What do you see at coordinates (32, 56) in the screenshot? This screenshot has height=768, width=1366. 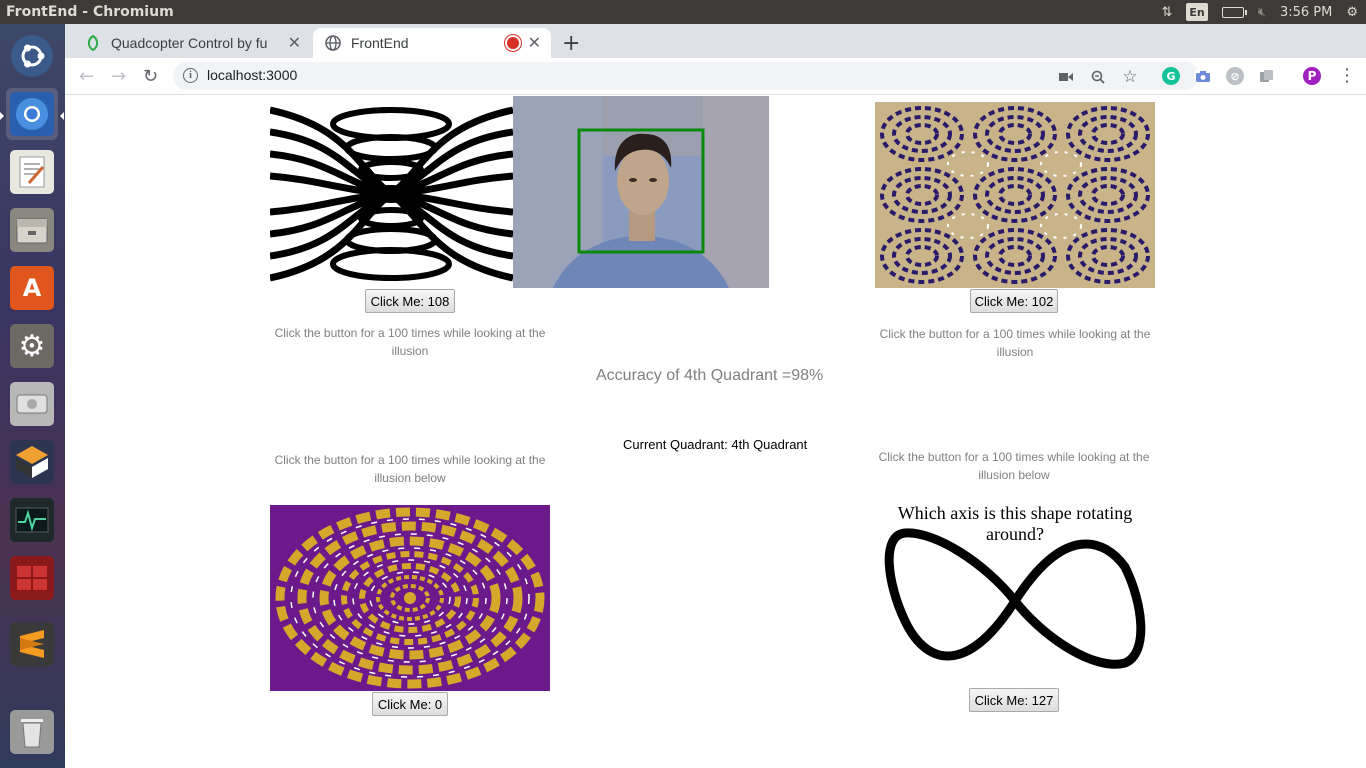 I see `ubuntu-home-icon` at bounding box center [32, 56].